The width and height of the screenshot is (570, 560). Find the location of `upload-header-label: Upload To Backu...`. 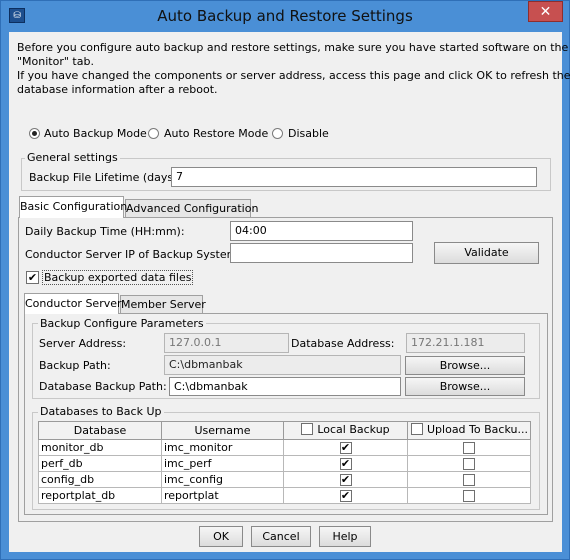

upload-header-label: Upload To Backu... is located at coordinates (477, 429).